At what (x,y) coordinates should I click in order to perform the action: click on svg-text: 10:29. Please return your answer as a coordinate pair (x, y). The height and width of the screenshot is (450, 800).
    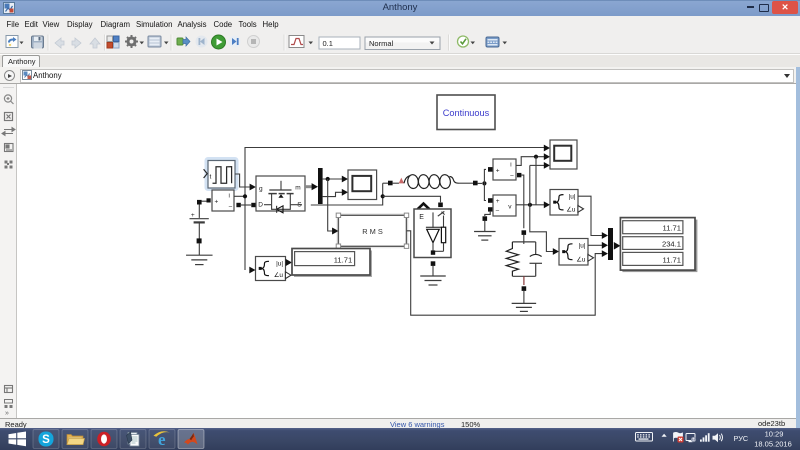
    Looking at the image, I should click on (774, 434).